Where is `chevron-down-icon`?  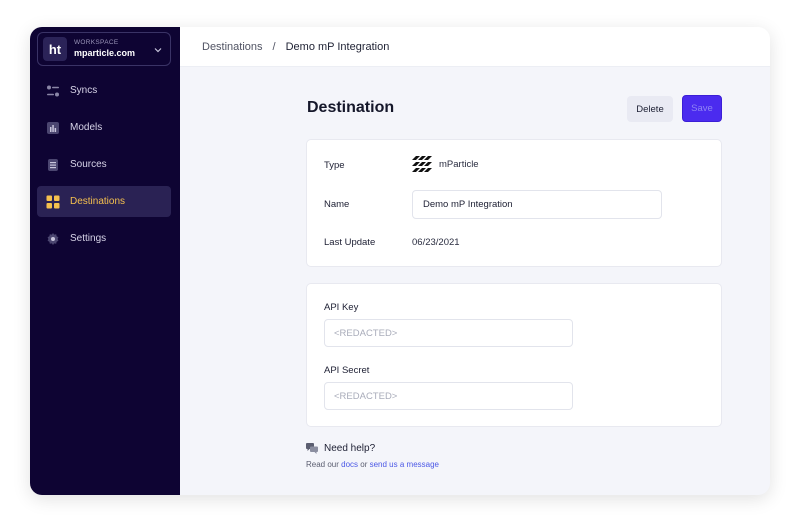 chevron-down-icon is located at coordinates (158, 50).